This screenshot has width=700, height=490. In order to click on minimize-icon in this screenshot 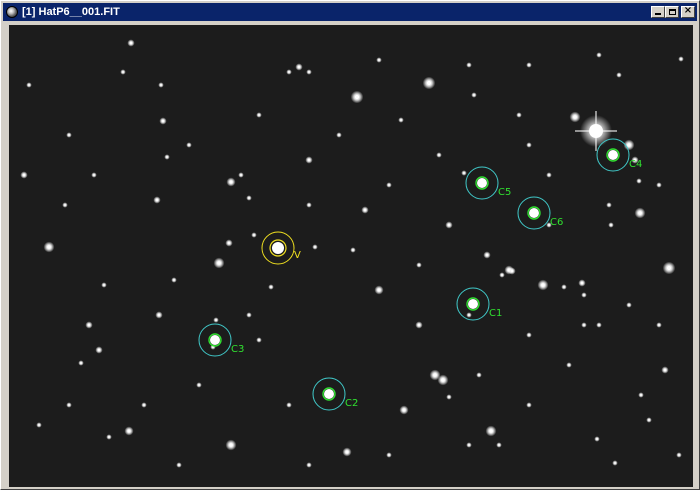, I will do `click(658, 14)`.